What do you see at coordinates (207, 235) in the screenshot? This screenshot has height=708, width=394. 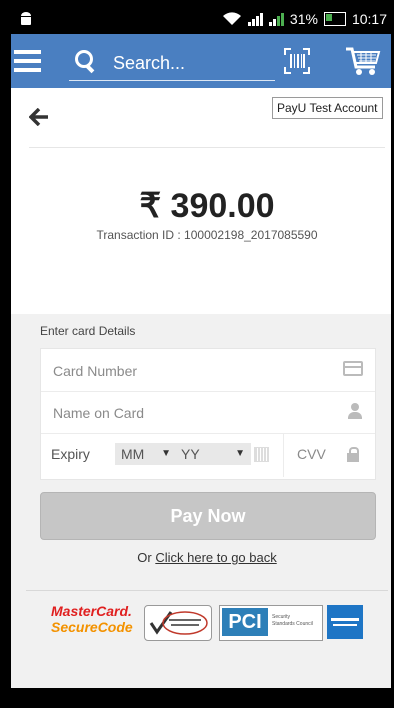 I see `transaction-id: Transaction ID : 100002198_2017085590` at bounding box center [207, 235].